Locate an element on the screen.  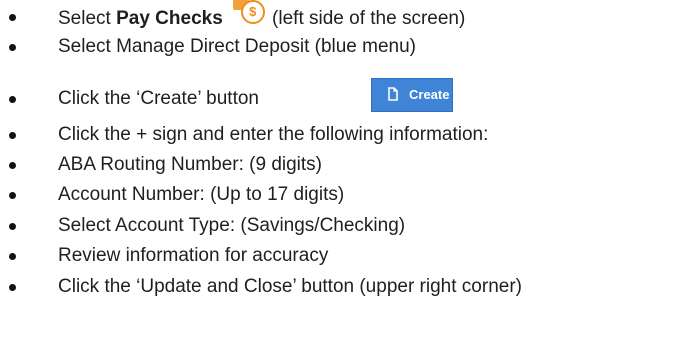
step-account-number: Account Number: (Up to 17 digits) is located at coordinates (347, 195).